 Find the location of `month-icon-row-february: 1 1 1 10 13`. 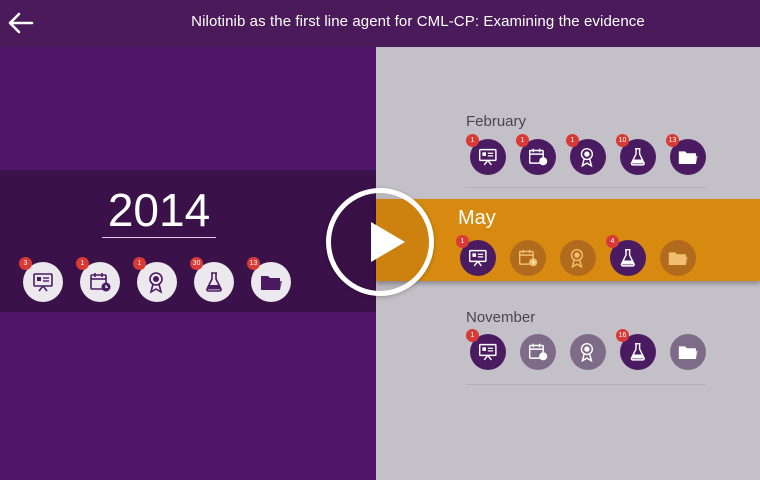

month-icon-row-february: 1 1 1 10 13 is located at coordinates (593, 154).